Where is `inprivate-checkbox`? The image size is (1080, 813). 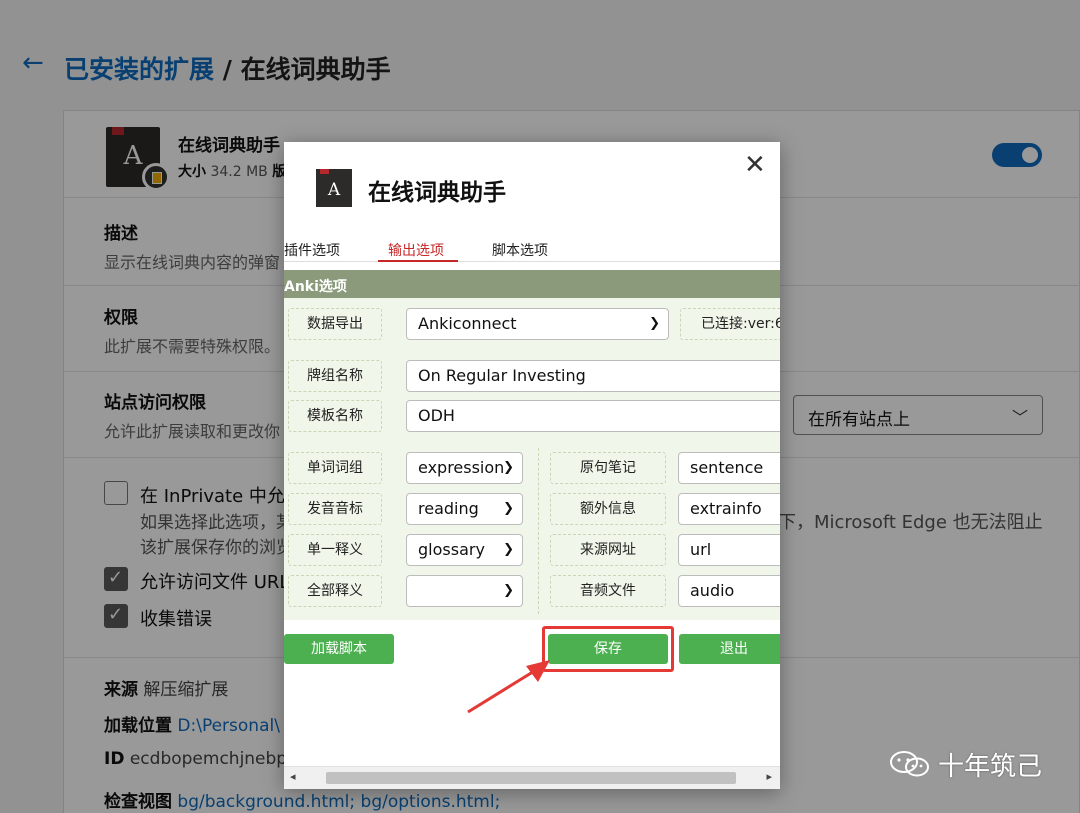
inprivate-checkbox is located at coordinates (116, 493).